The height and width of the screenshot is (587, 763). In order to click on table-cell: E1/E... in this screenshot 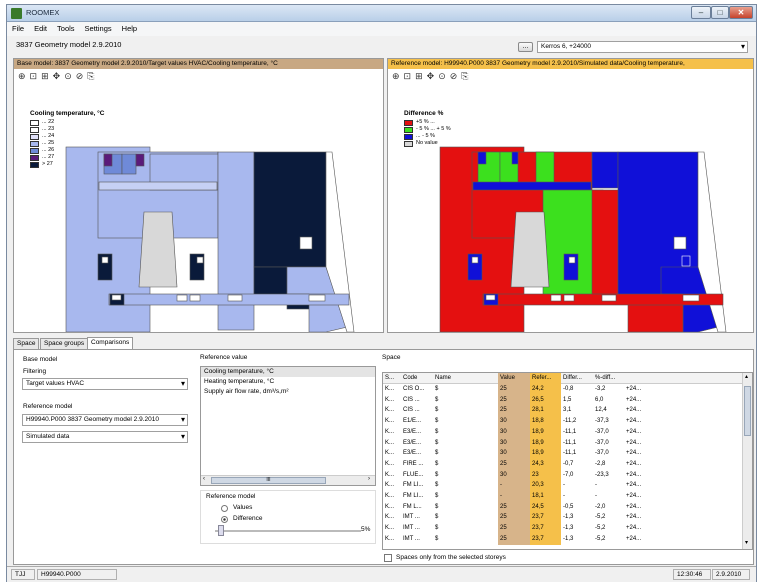, I will do `click(412, 421)`.